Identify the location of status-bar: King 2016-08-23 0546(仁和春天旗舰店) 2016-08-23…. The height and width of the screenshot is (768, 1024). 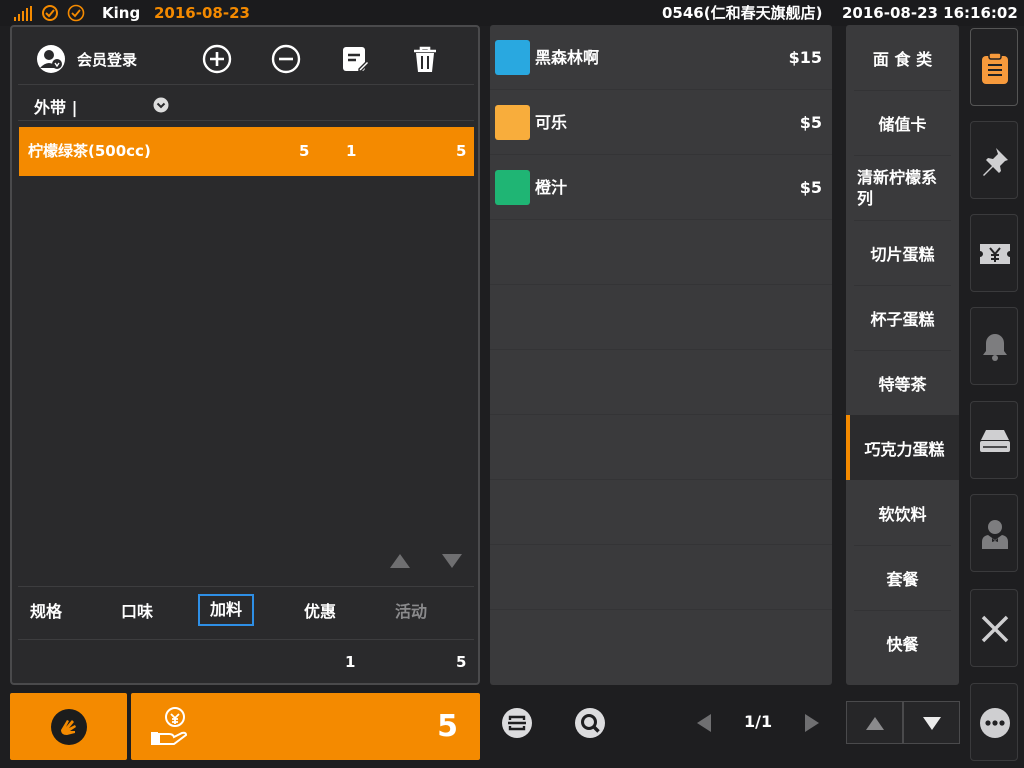
(512, 13).